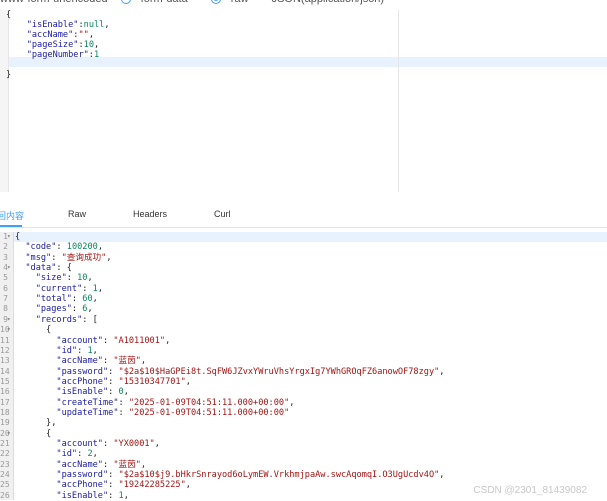 Image resolution: width=607 pixels, height=501 pixels. I want to click on line-number: 3, so click(5, 257).